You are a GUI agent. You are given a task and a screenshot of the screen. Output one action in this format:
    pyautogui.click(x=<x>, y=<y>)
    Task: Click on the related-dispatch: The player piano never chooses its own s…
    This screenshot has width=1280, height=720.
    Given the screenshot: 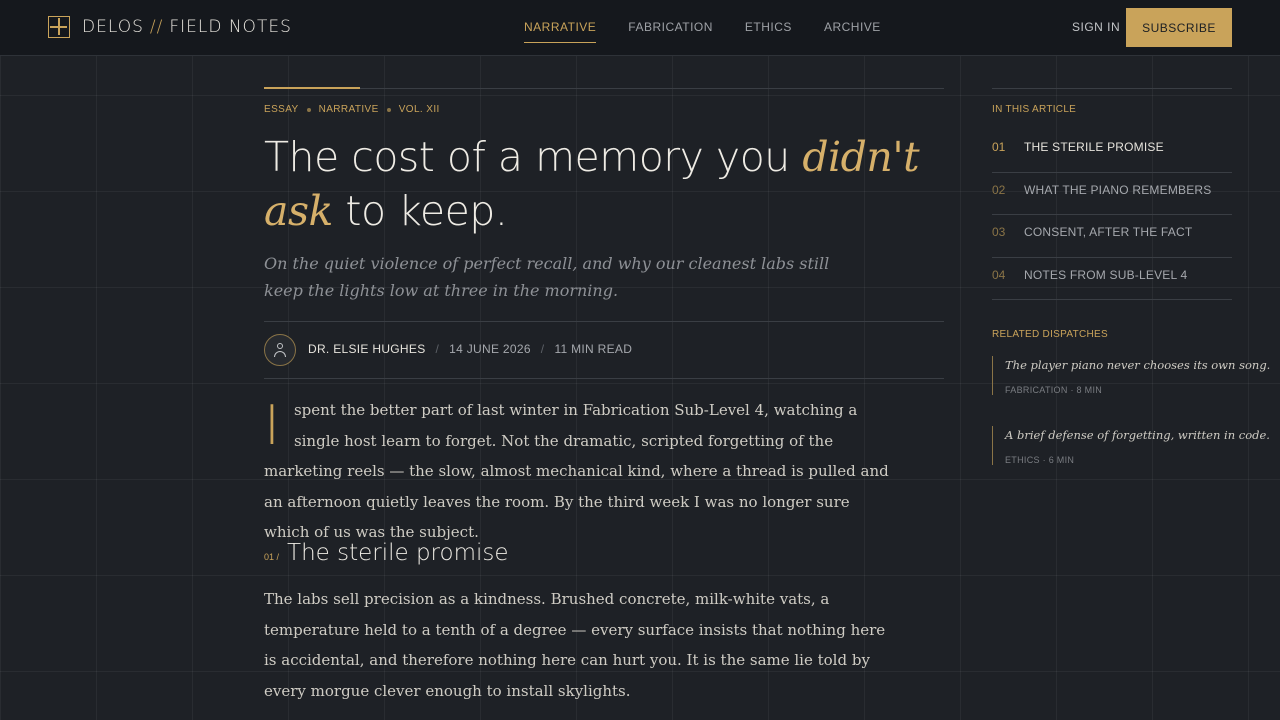 What is the action you would take?
    pyautogui.click(x=1131, y=375)
    